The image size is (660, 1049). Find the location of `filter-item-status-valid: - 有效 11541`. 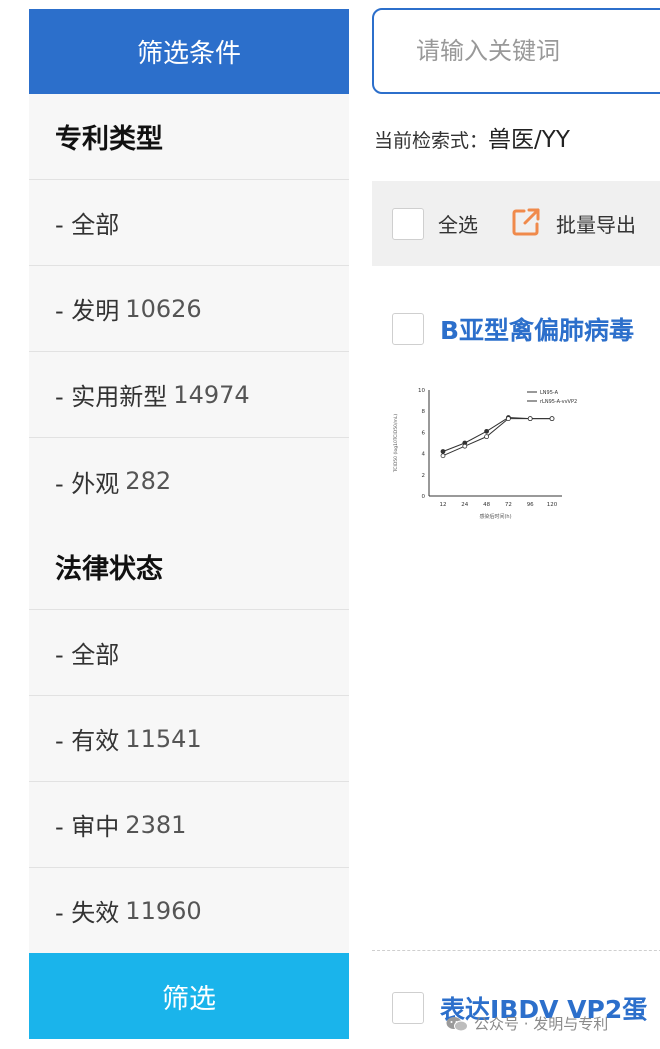

filter-item-status-valid: - 有效 11541 is located at coordinates (189, 739).